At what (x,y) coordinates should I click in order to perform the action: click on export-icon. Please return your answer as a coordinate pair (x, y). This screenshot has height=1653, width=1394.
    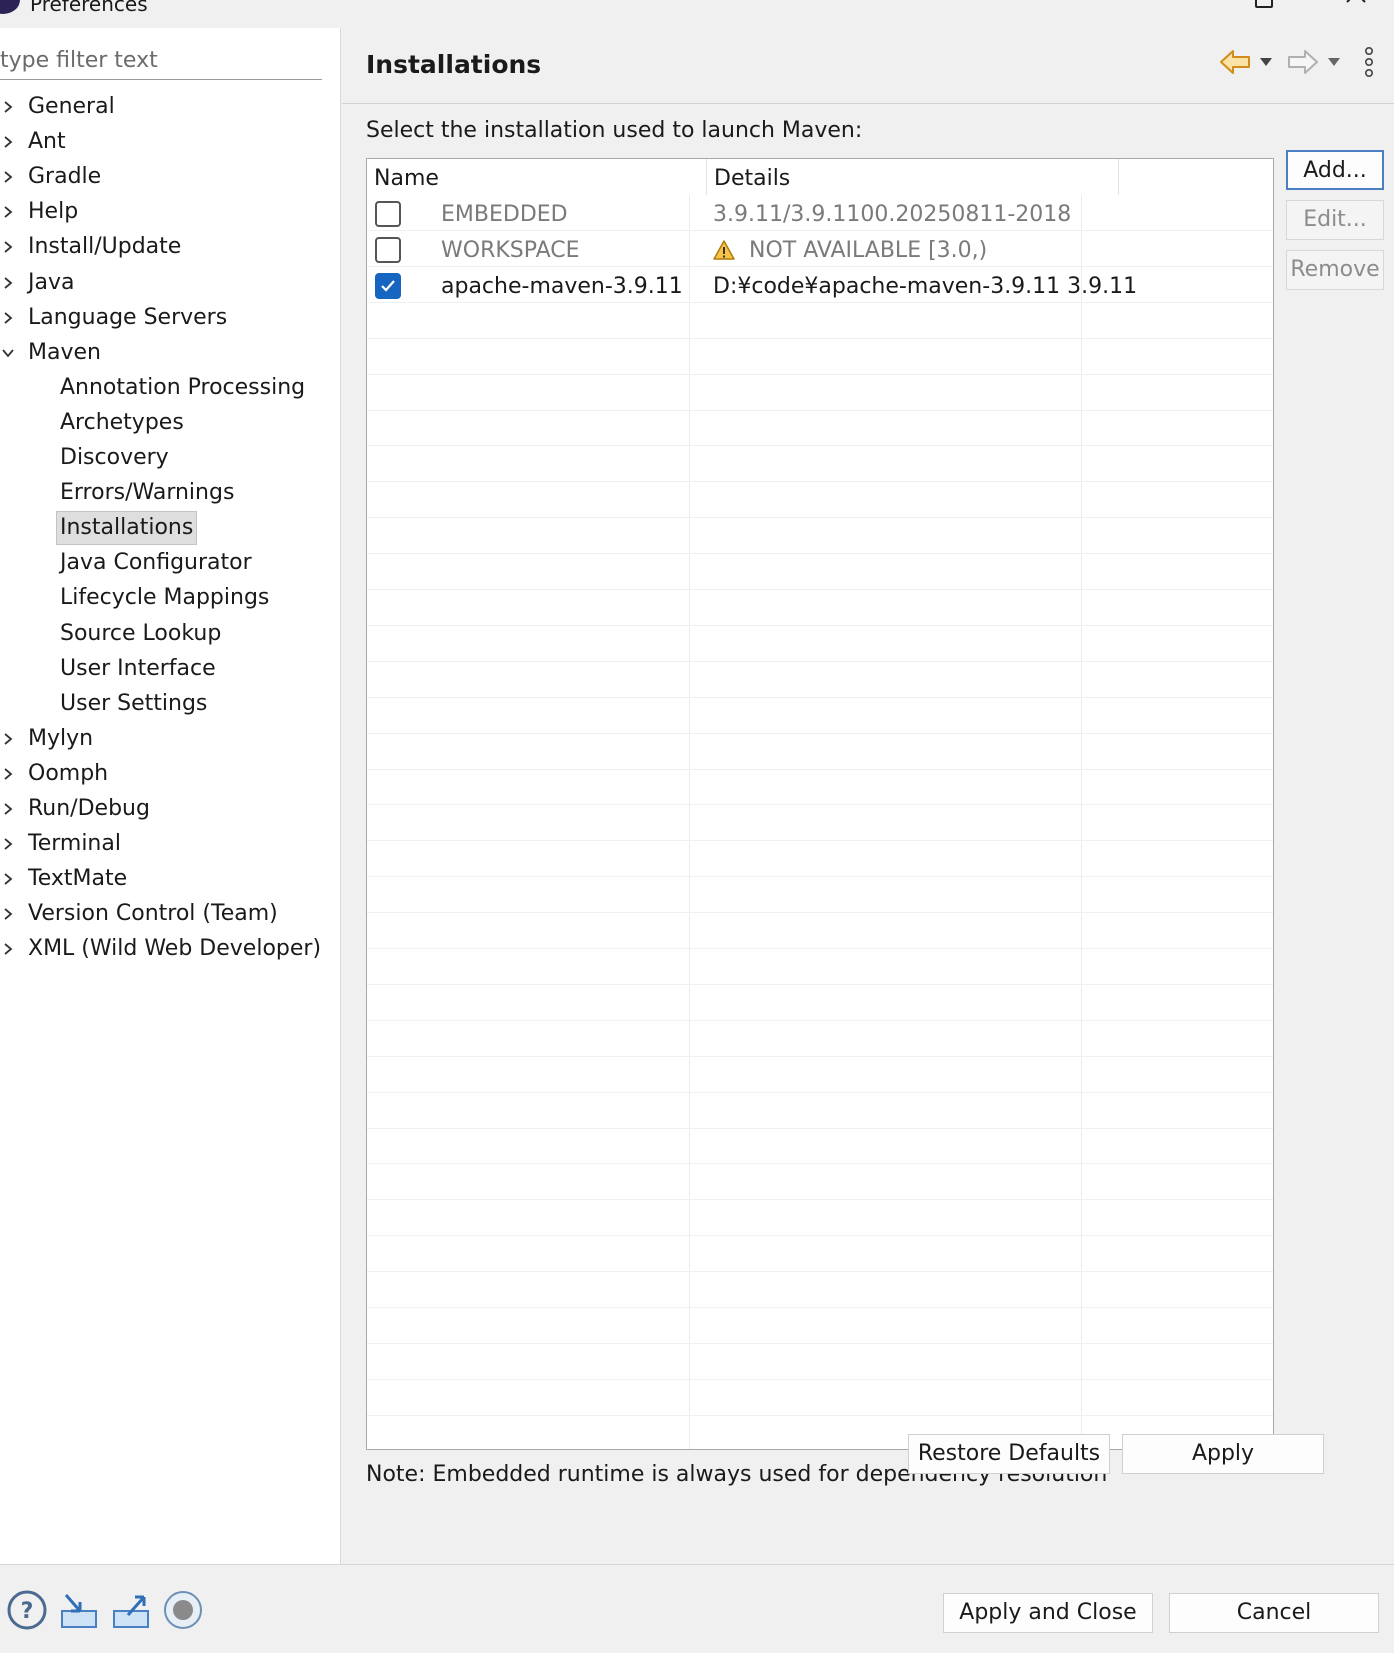
    Looking at the image, I should click on (131, 1610).